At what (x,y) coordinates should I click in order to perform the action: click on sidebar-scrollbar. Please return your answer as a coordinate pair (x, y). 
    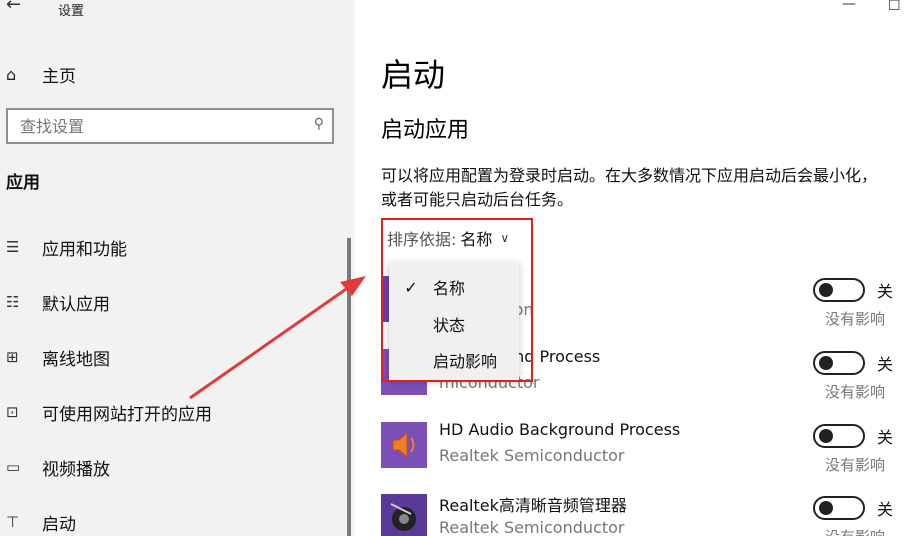
    Looking at the image, I should click on (349, 387).